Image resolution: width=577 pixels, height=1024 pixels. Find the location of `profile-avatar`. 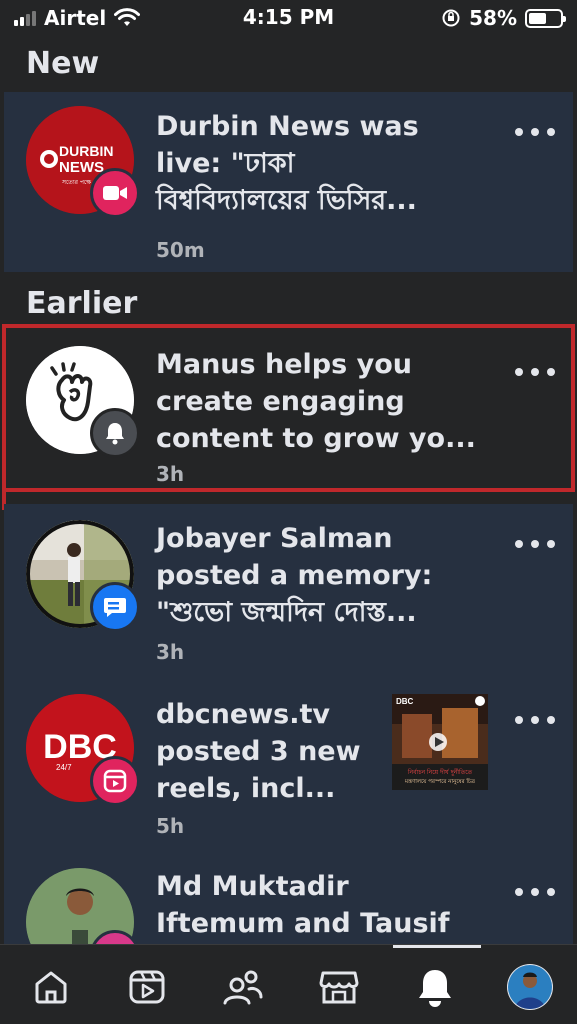

profile-avatar is located at coordinates (530, 987).